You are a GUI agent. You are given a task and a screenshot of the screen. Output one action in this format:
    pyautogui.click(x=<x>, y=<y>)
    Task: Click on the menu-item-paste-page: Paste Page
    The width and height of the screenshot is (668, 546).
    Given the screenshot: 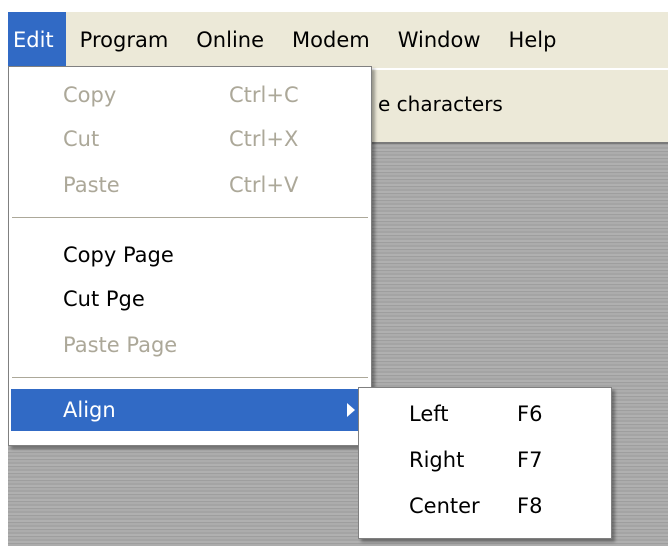 What is the action you would take?
    pyautogui.click(x=190, y=345)
    